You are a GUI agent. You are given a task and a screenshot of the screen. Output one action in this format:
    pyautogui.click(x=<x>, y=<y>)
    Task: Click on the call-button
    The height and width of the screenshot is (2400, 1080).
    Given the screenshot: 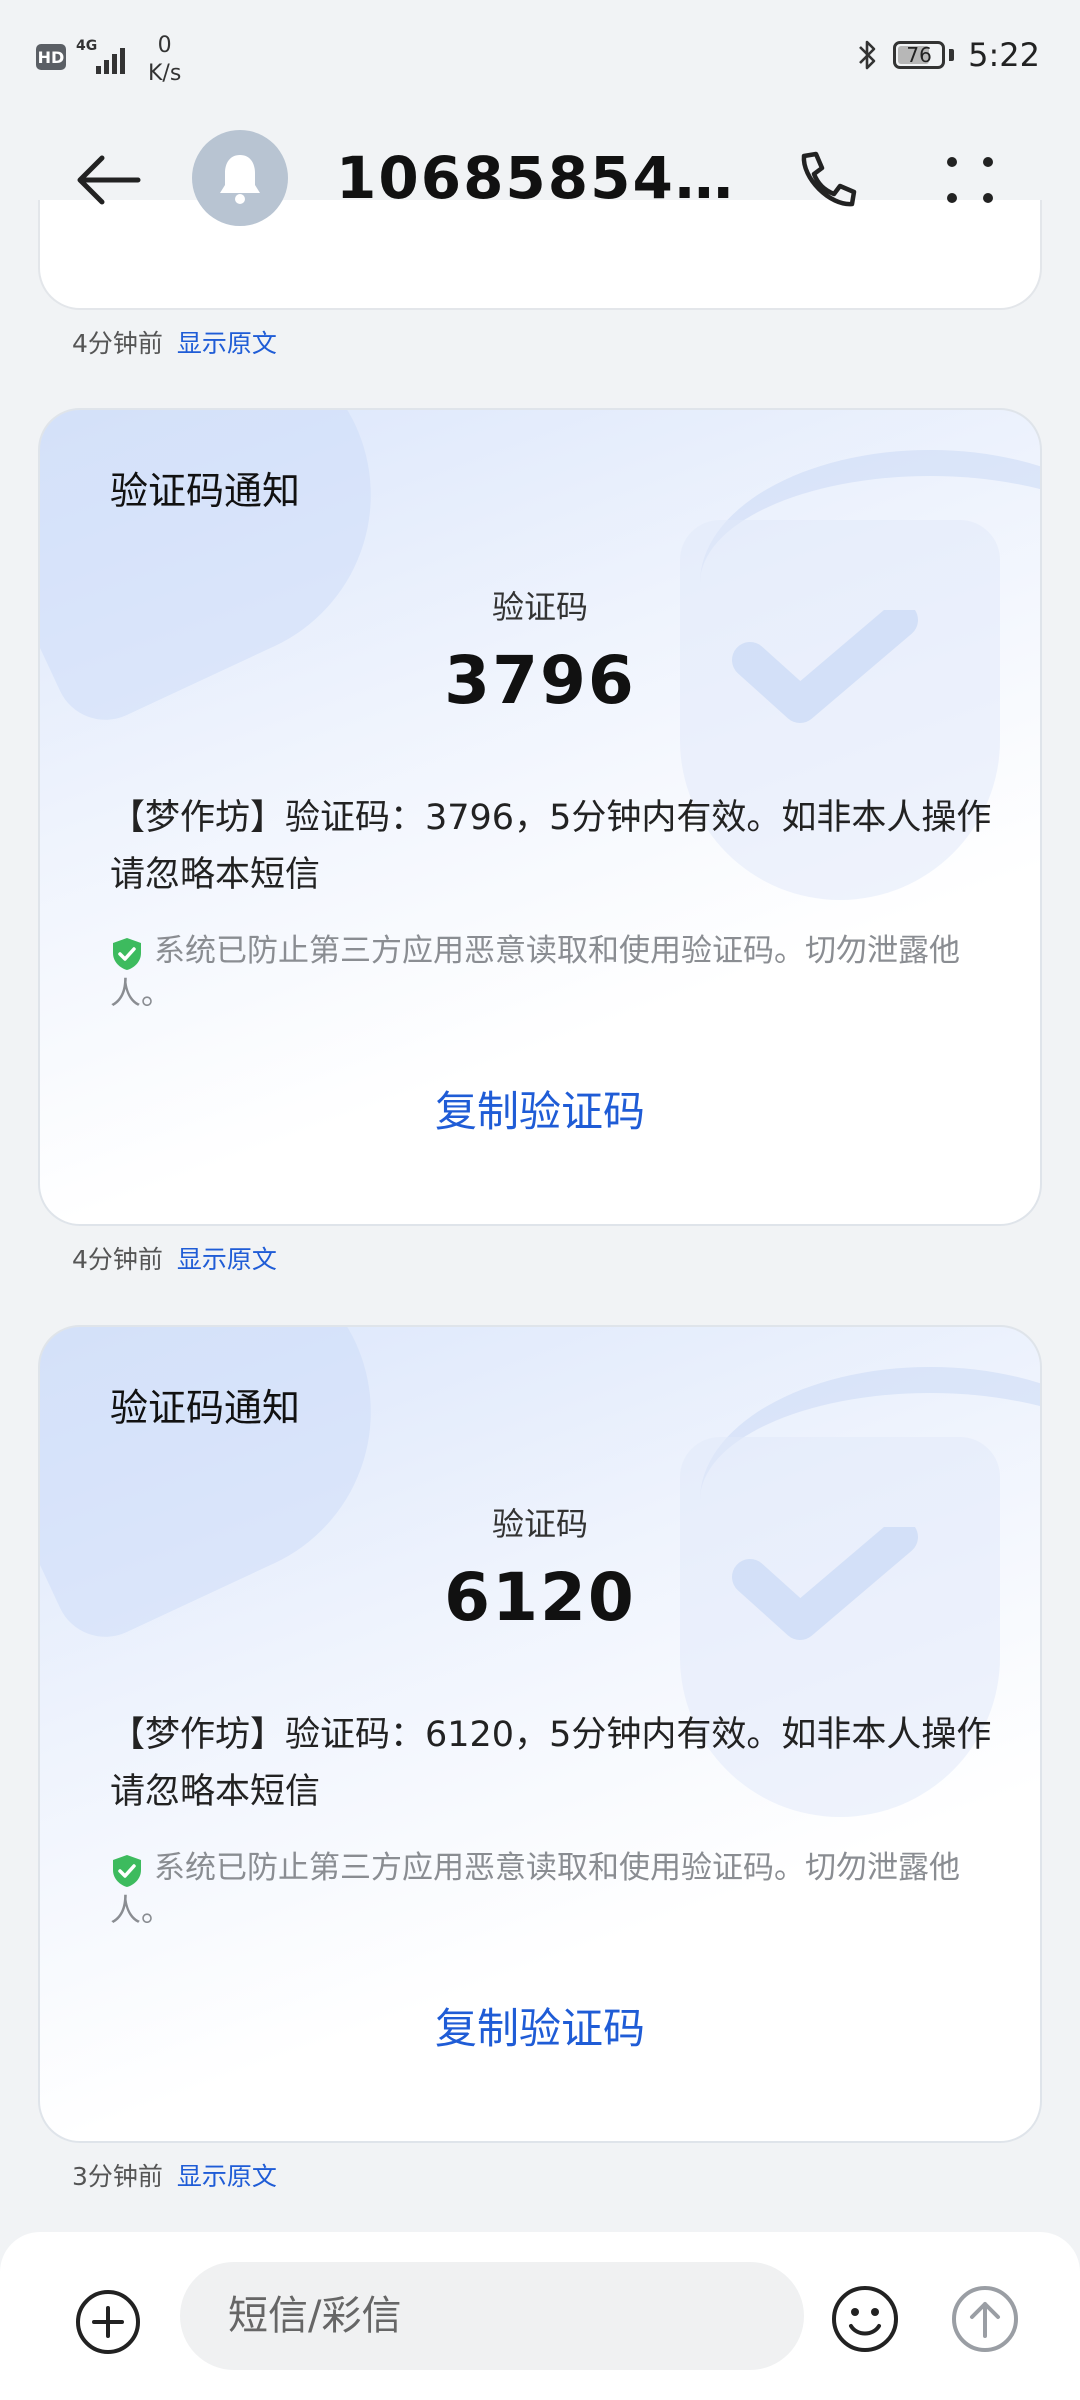 What is the action you would take?
    pyautogui.click(x=825, y=181)
    